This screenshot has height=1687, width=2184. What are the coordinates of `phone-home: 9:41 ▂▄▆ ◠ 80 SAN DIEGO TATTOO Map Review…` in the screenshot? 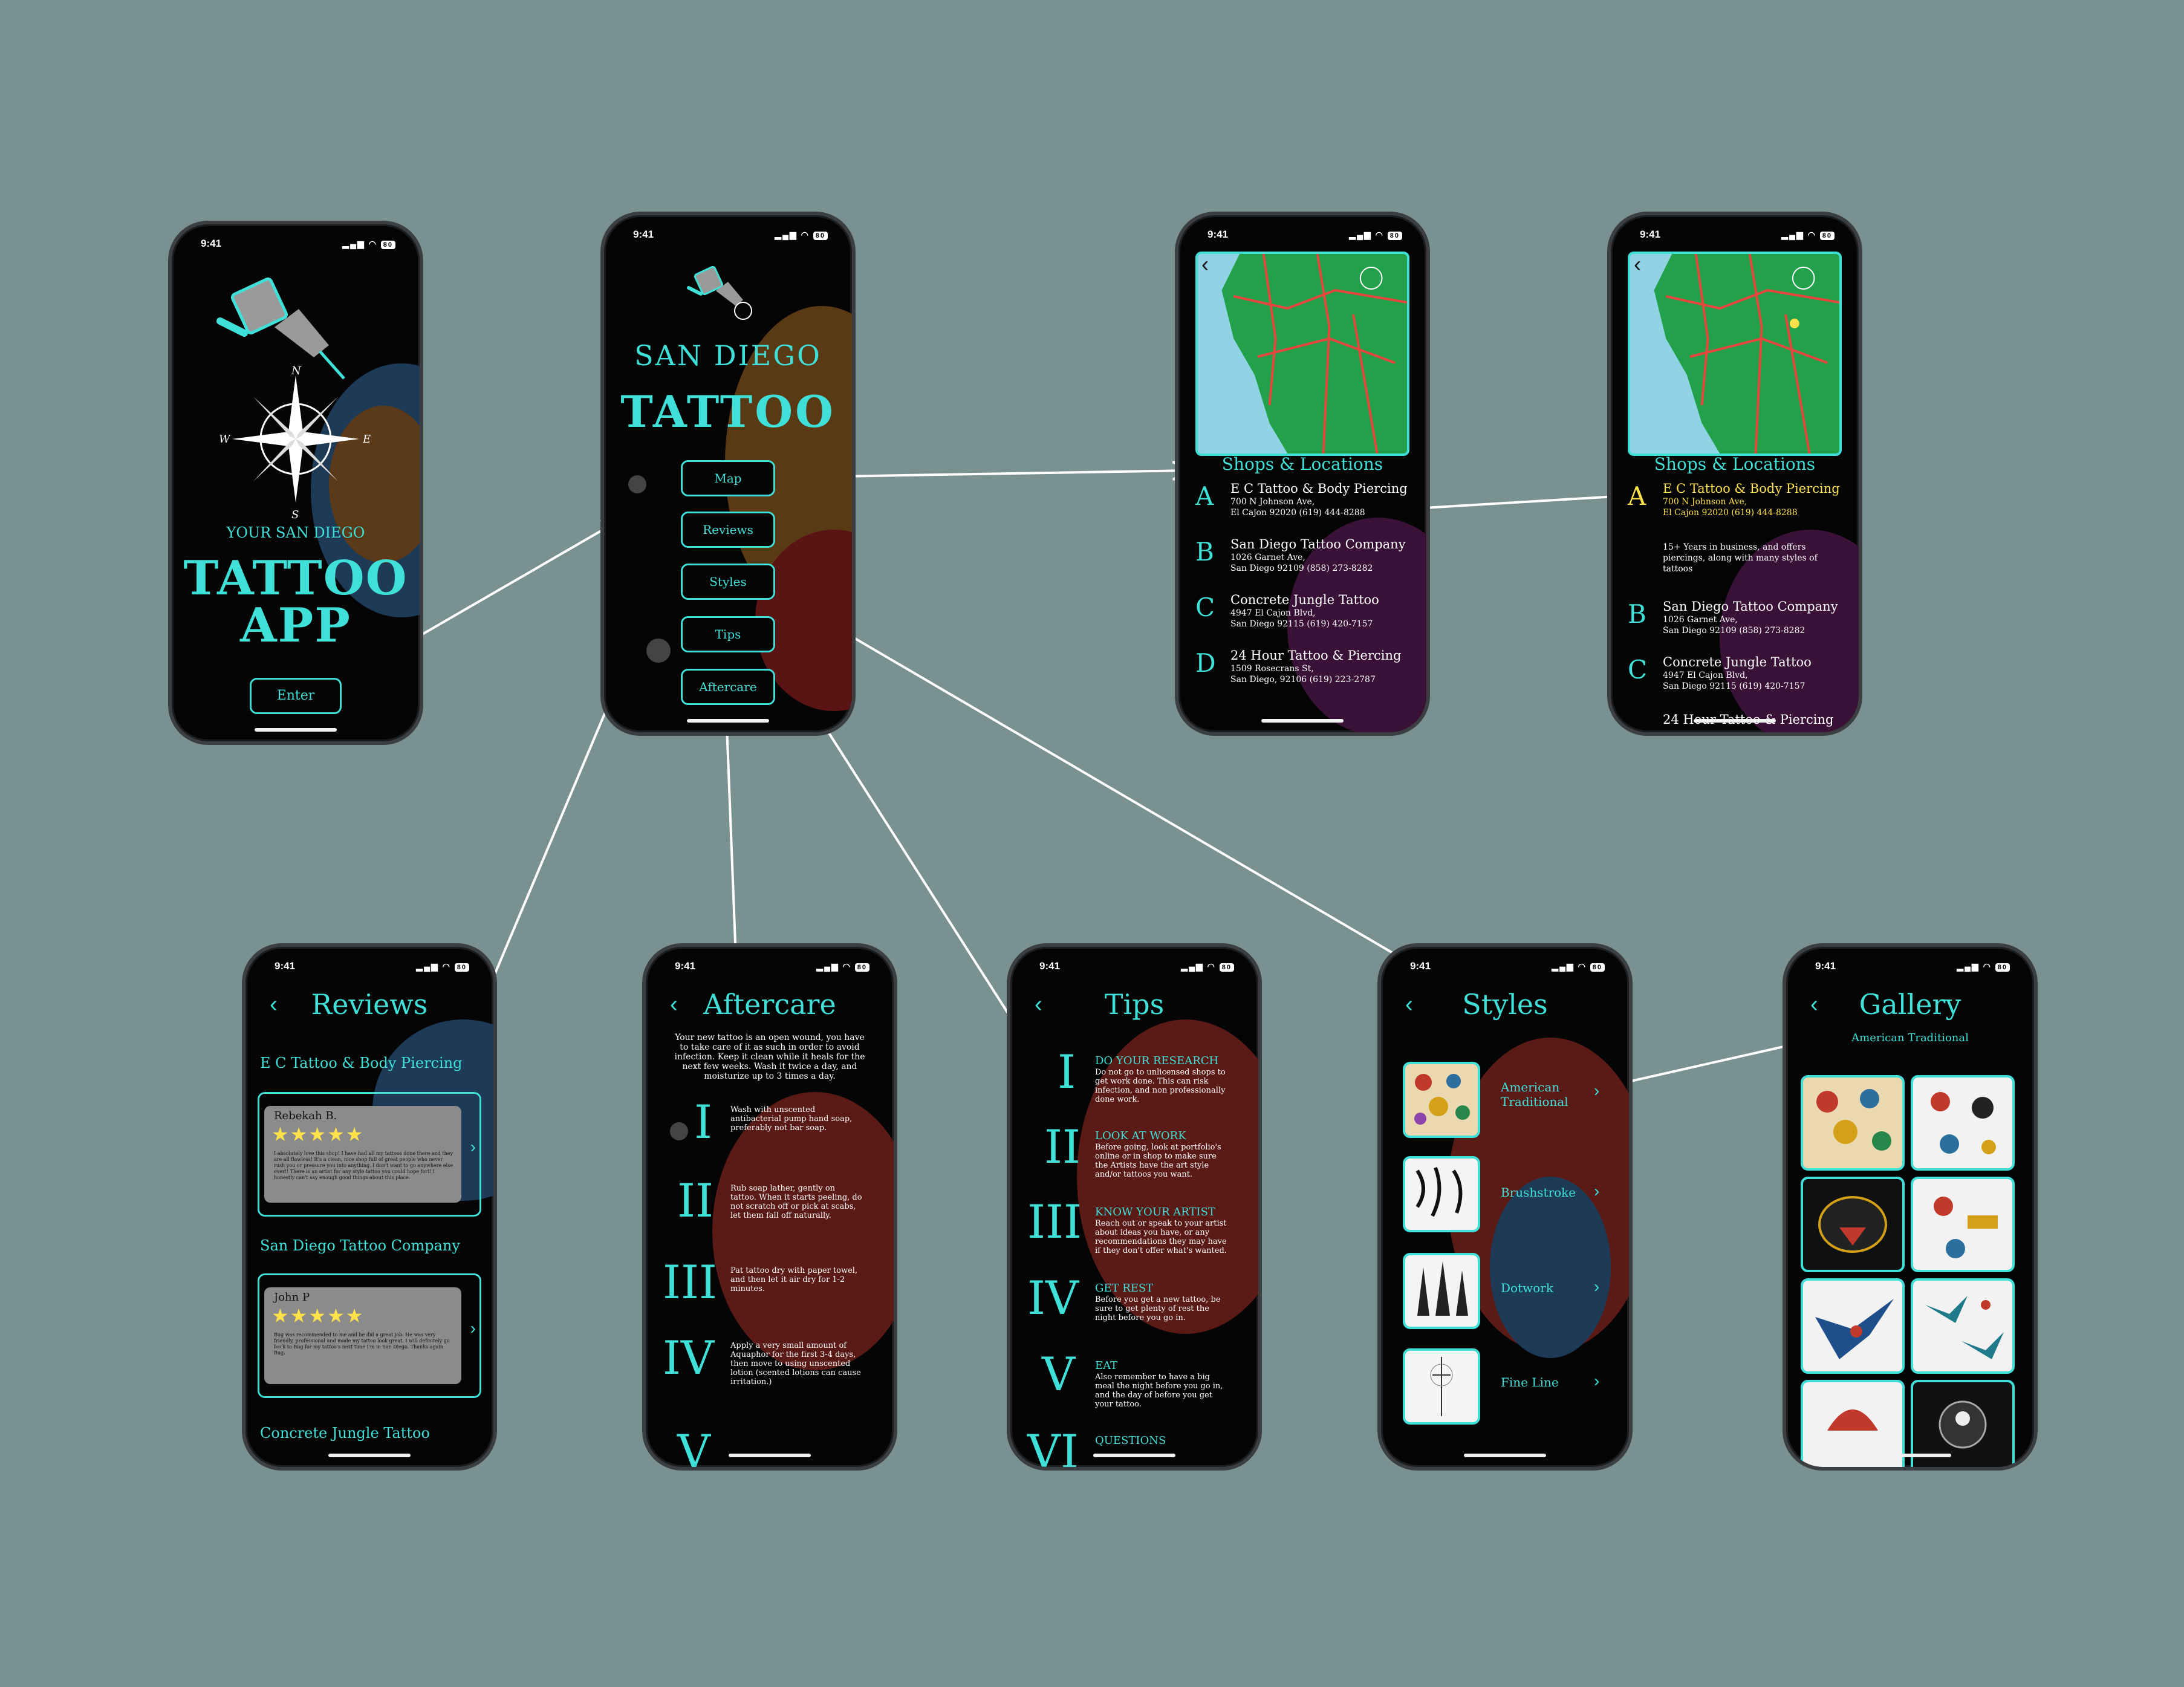 It's located at (728, 474).